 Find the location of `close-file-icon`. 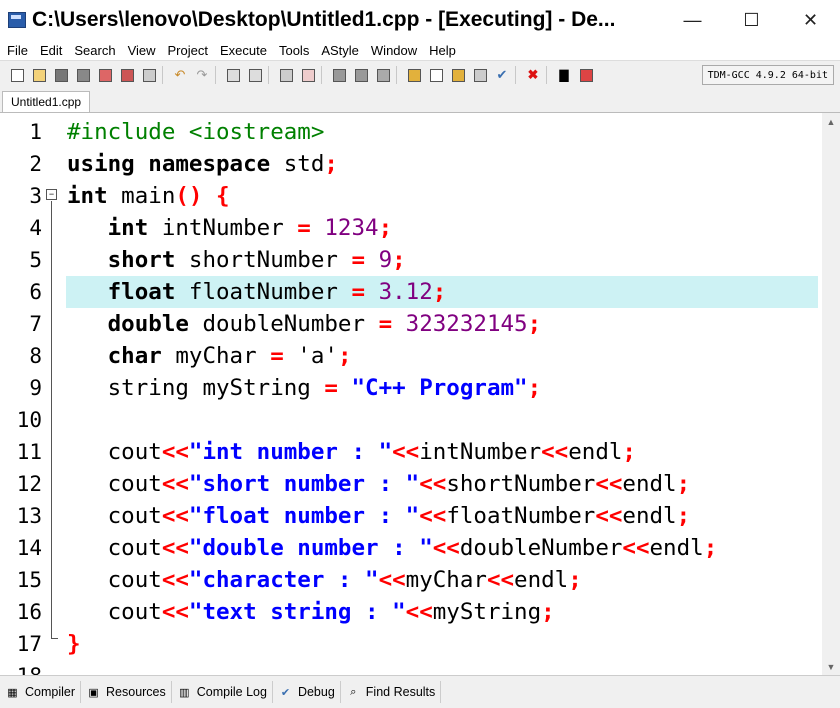

close-file-icon is located at coordinates (105, 75).